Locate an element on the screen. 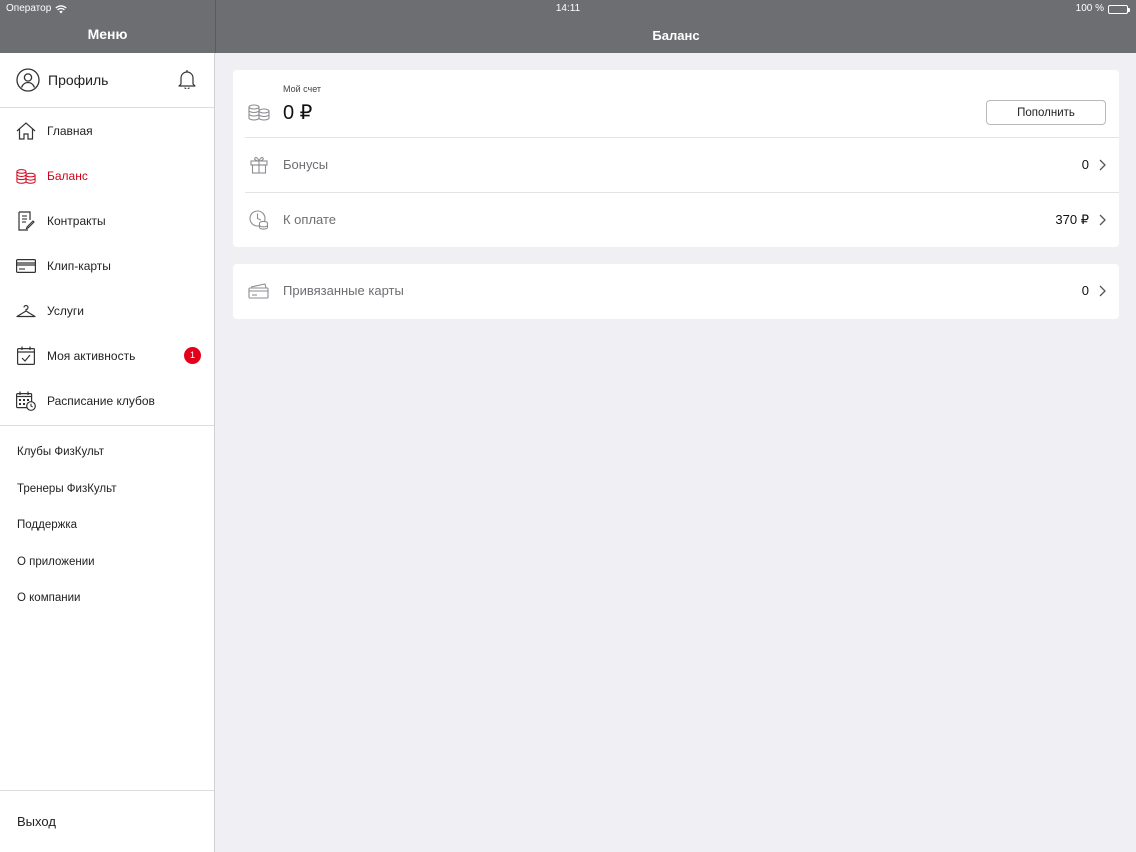 The height and width of the screenshot is (852, 1136). clock-coin-icon is located at coordinates (259, 220).